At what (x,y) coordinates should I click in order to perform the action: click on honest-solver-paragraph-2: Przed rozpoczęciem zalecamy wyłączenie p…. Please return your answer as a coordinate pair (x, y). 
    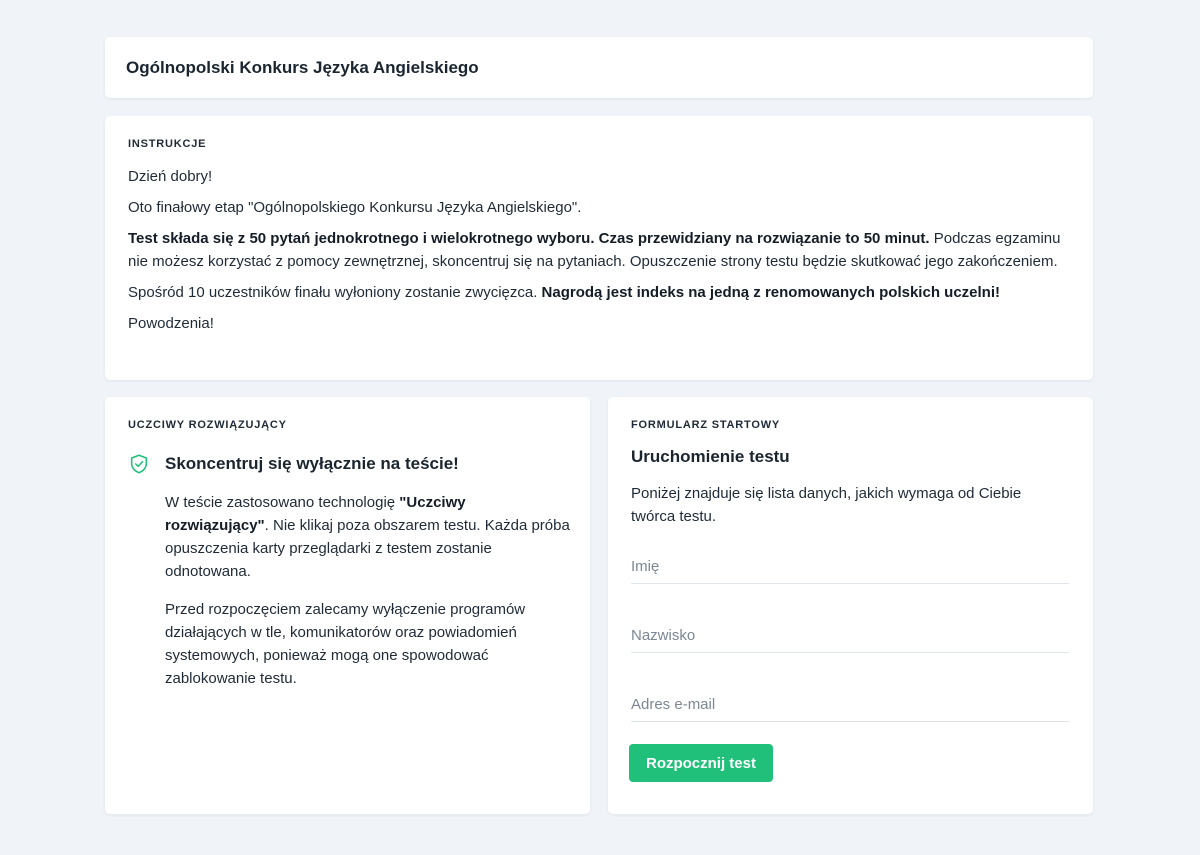
    Looking at the image, I should click on (345, 644).